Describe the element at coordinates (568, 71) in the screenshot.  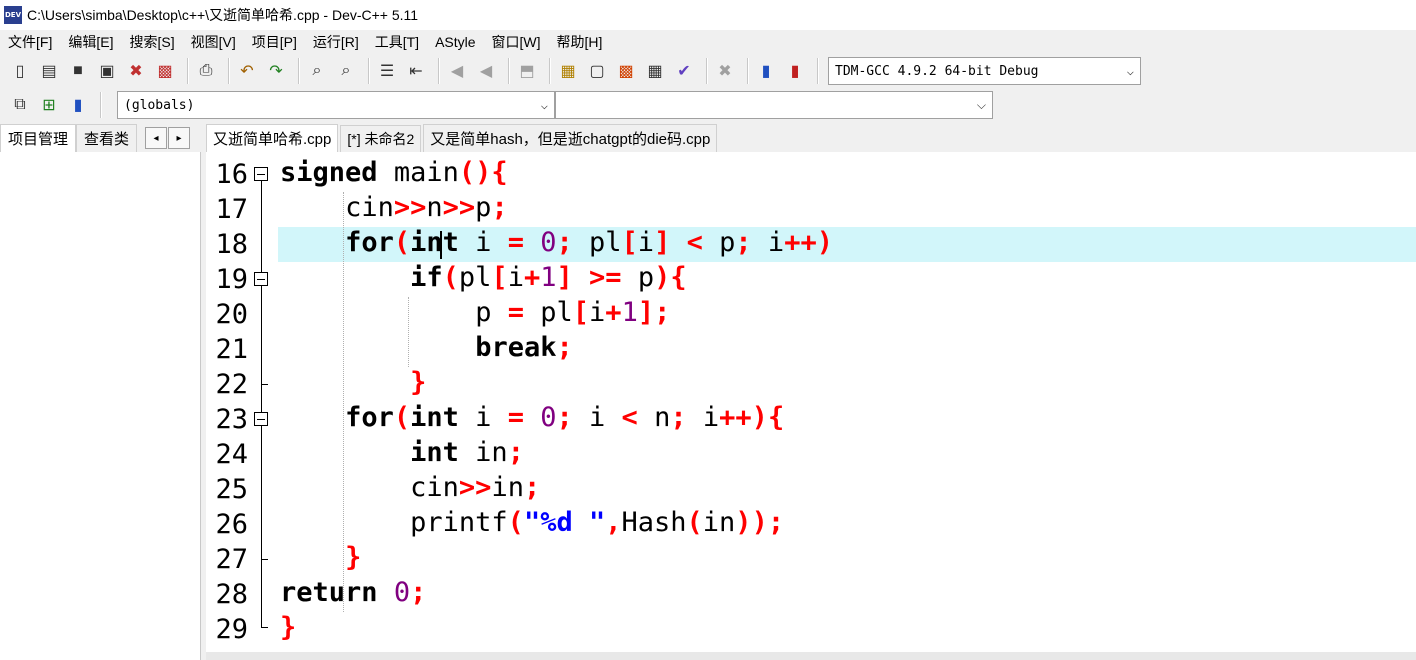
I see `compile-icon: ▦` at that location.